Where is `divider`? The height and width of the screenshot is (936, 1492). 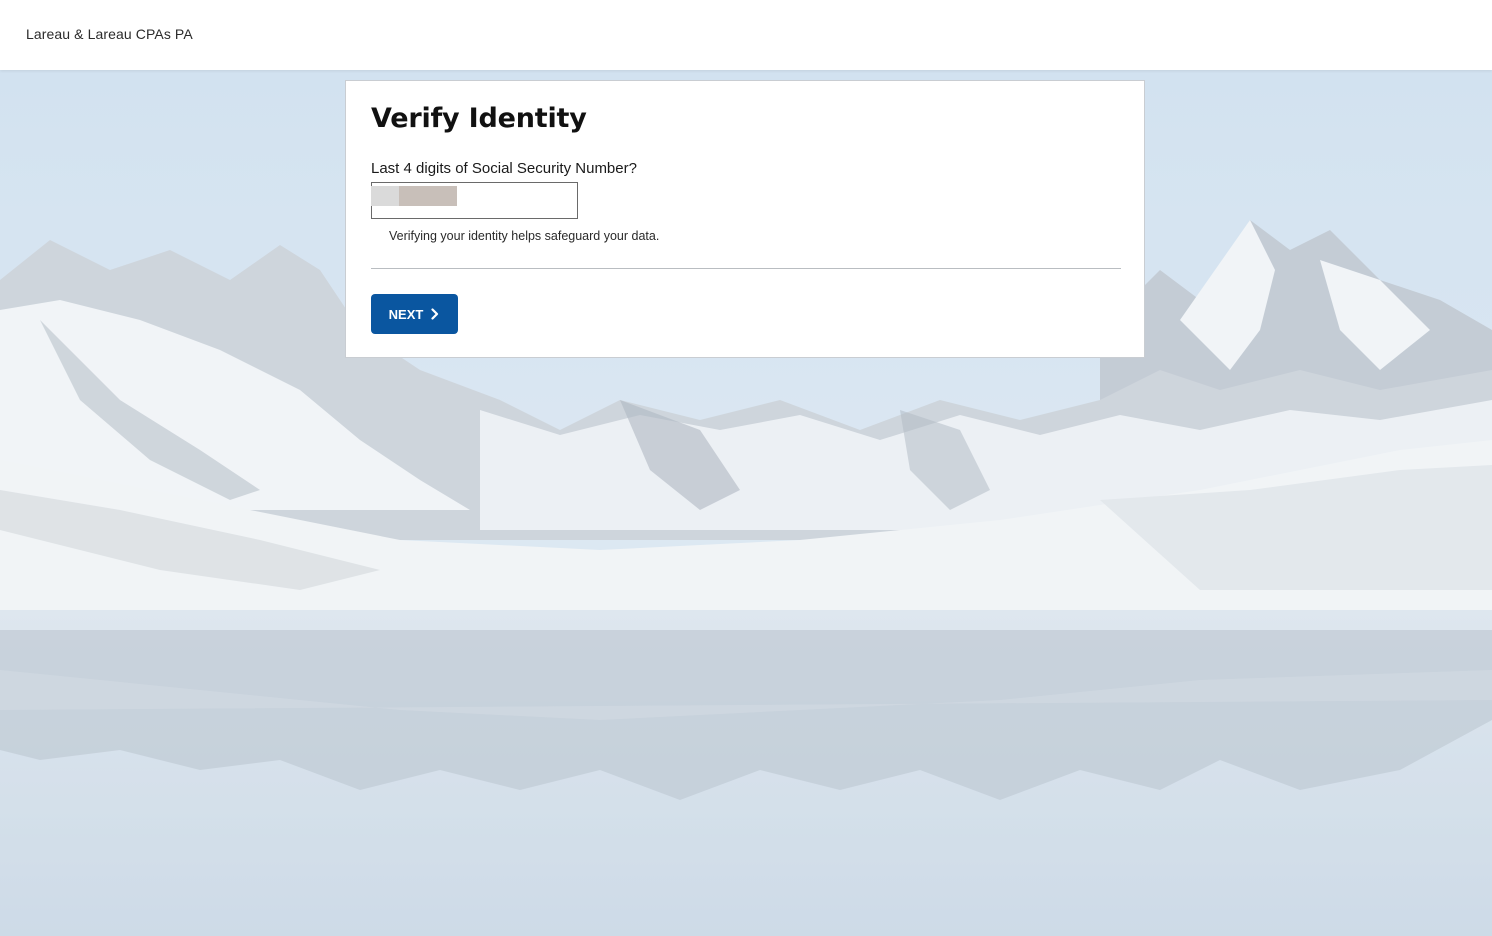 divider is located at coordinates (746, 268).